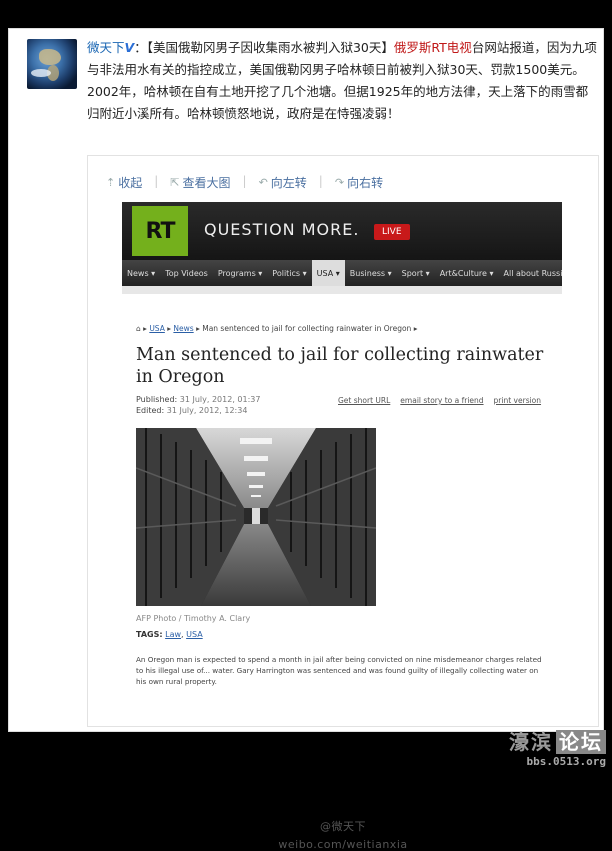 This screenshot has height=851, width=612. What do you see at coordinates (150, 410) in the screenshot?
I see `edited-label: Edited:` at bounding box center [150, 410].